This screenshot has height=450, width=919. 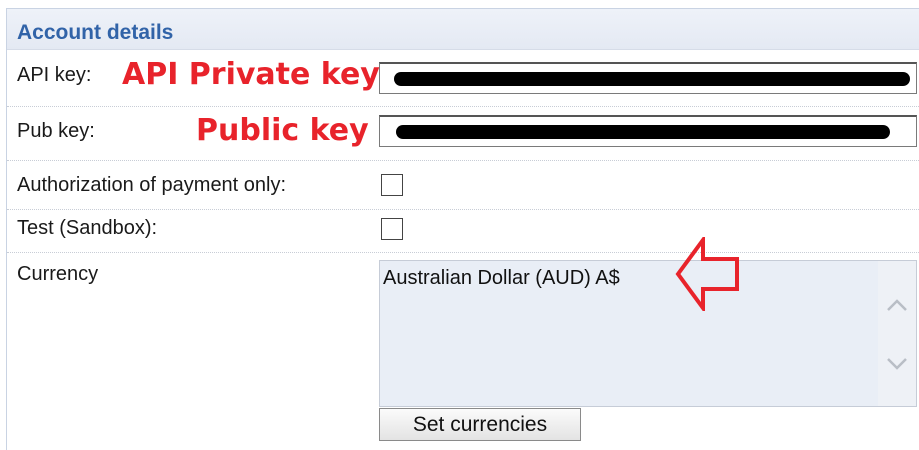 I want to click on redacted-api-key, so click(x=652, y=79).